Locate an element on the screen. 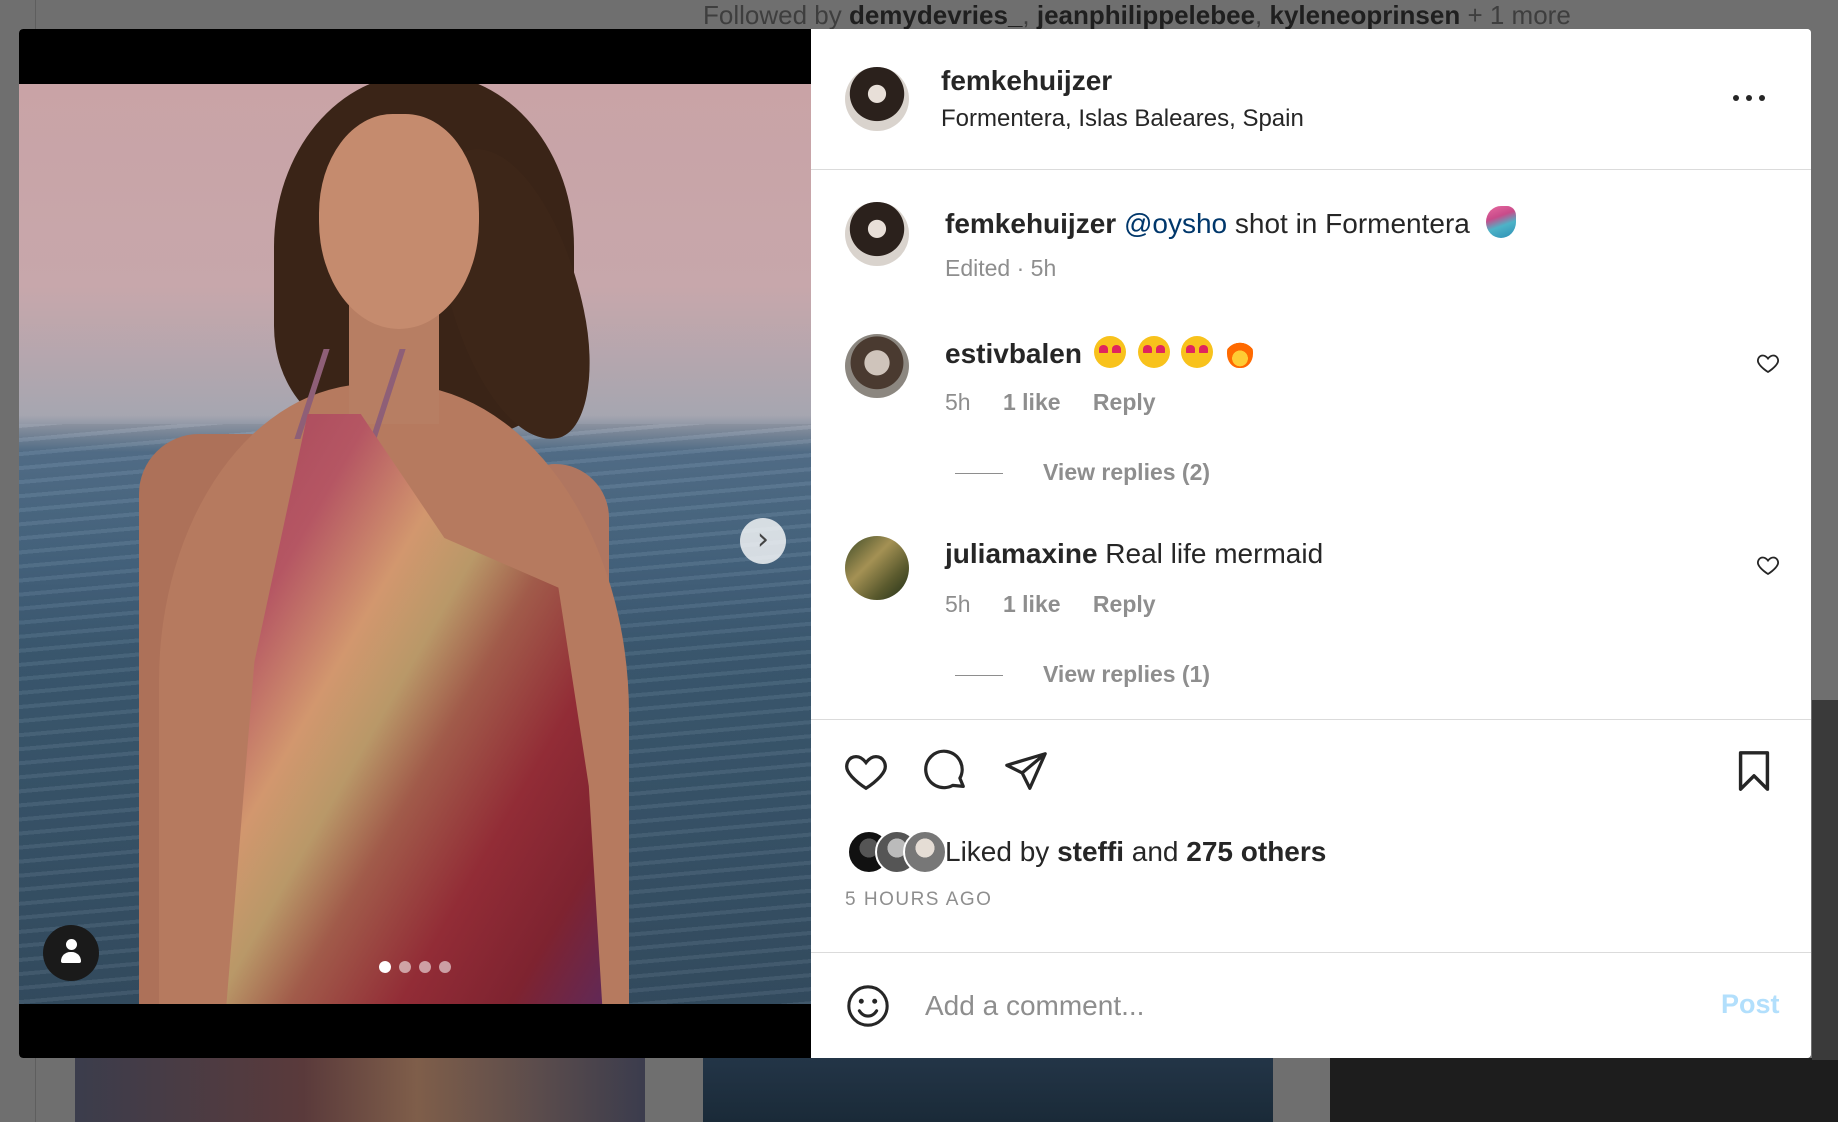 The height and width of the screenshot is (1122, 1838). mermaid-emoji-icon is located at coordinates (1500, 222).